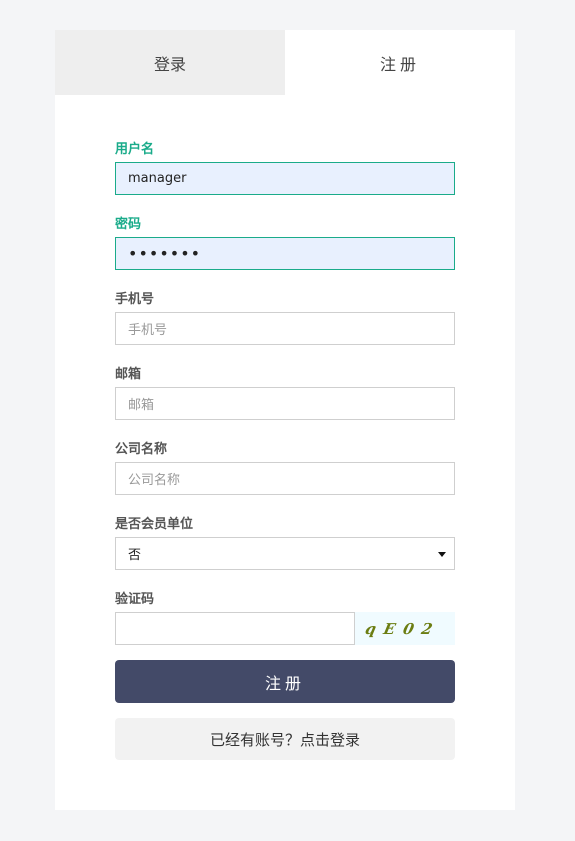 The image size is (575, 841). Describe the element at coordinates (442, 554) in the screenshot. I see `caret-down-icon` at that location.